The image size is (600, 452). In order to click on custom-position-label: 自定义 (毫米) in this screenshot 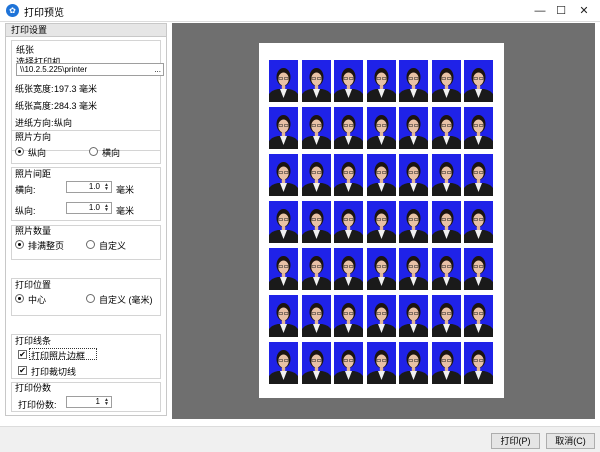, I will do `click(126, 300)`.